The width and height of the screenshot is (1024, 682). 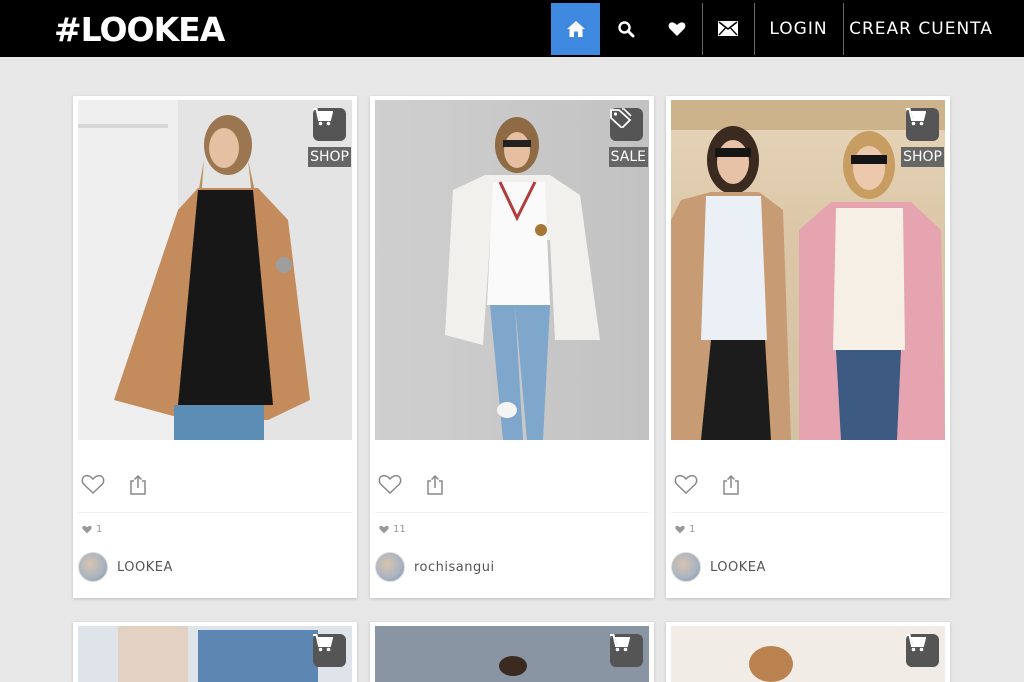 I want to click on login-link: LOGIN, so click(x=798, y=28).